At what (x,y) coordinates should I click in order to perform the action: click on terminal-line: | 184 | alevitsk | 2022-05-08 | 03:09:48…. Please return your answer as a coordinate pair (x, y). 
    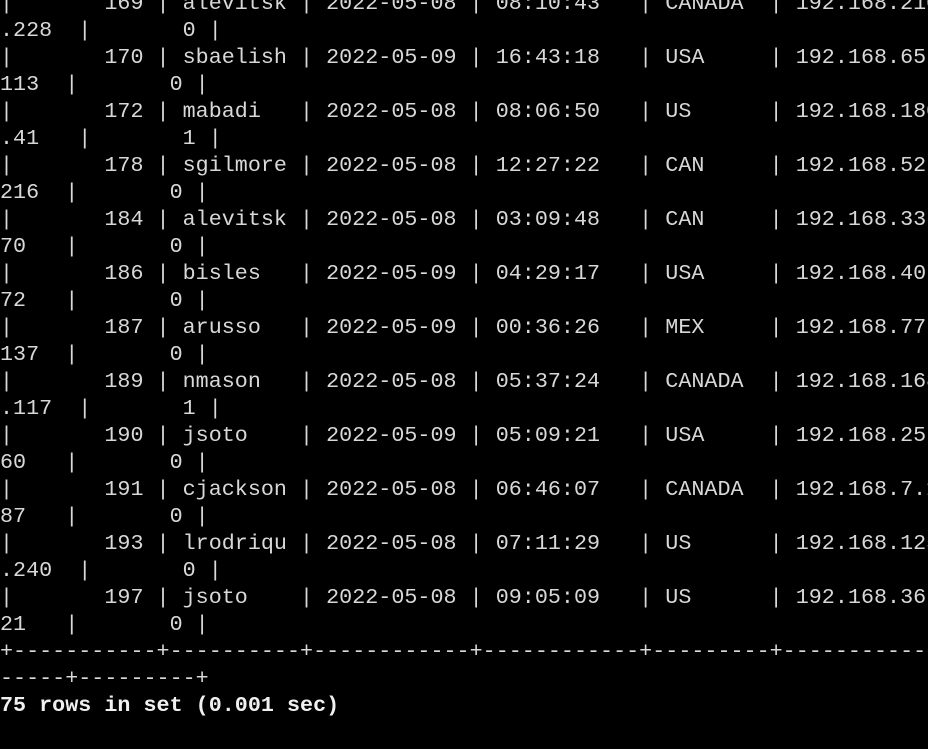
    Looking at the image, I should click on (464, 219).